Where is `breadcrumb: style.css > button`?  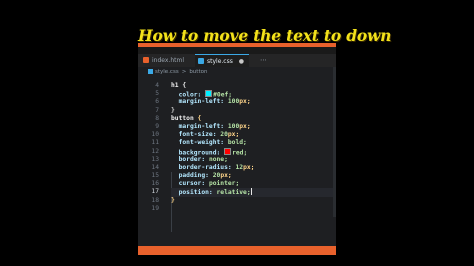 breadcrumb: style.css > button is located at coordinates (237, 72).